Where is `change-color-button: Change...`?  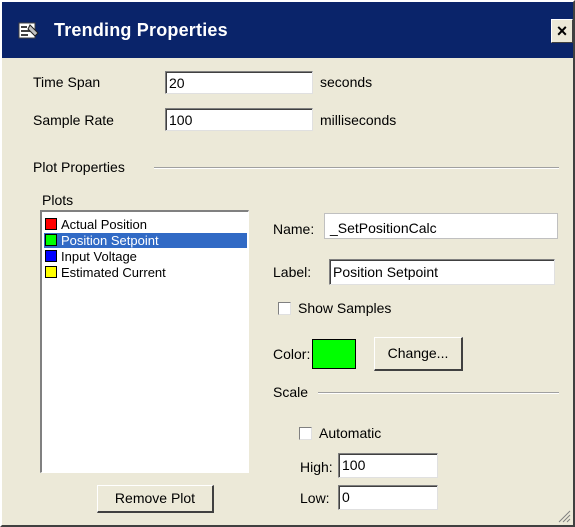 change-color-button: Change... is located at coordinates (418, 354).